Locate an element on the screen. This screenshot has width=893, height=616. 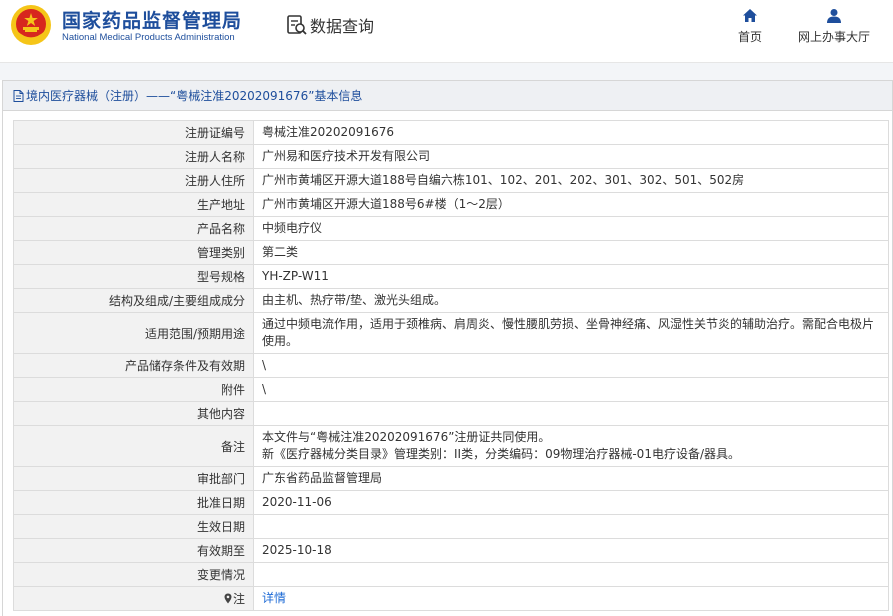
panel-title: 境内医疗器械（注册）——“粤械注准20202091676”基本信息 is located at coordinates (194, 96).